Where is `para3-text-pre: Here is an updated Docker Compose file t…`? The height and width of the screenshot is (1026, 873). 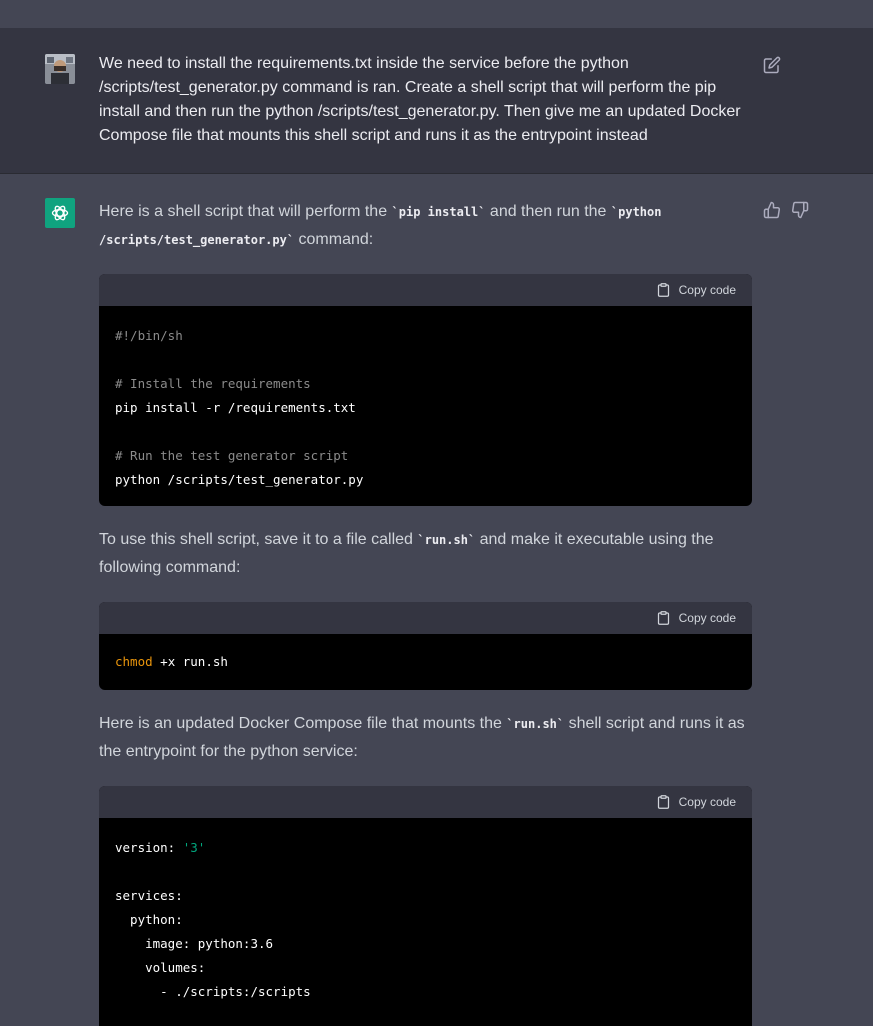
para3-text-pre: Here is an updated Docker Compose file t… is located at coordinates (303, 723).